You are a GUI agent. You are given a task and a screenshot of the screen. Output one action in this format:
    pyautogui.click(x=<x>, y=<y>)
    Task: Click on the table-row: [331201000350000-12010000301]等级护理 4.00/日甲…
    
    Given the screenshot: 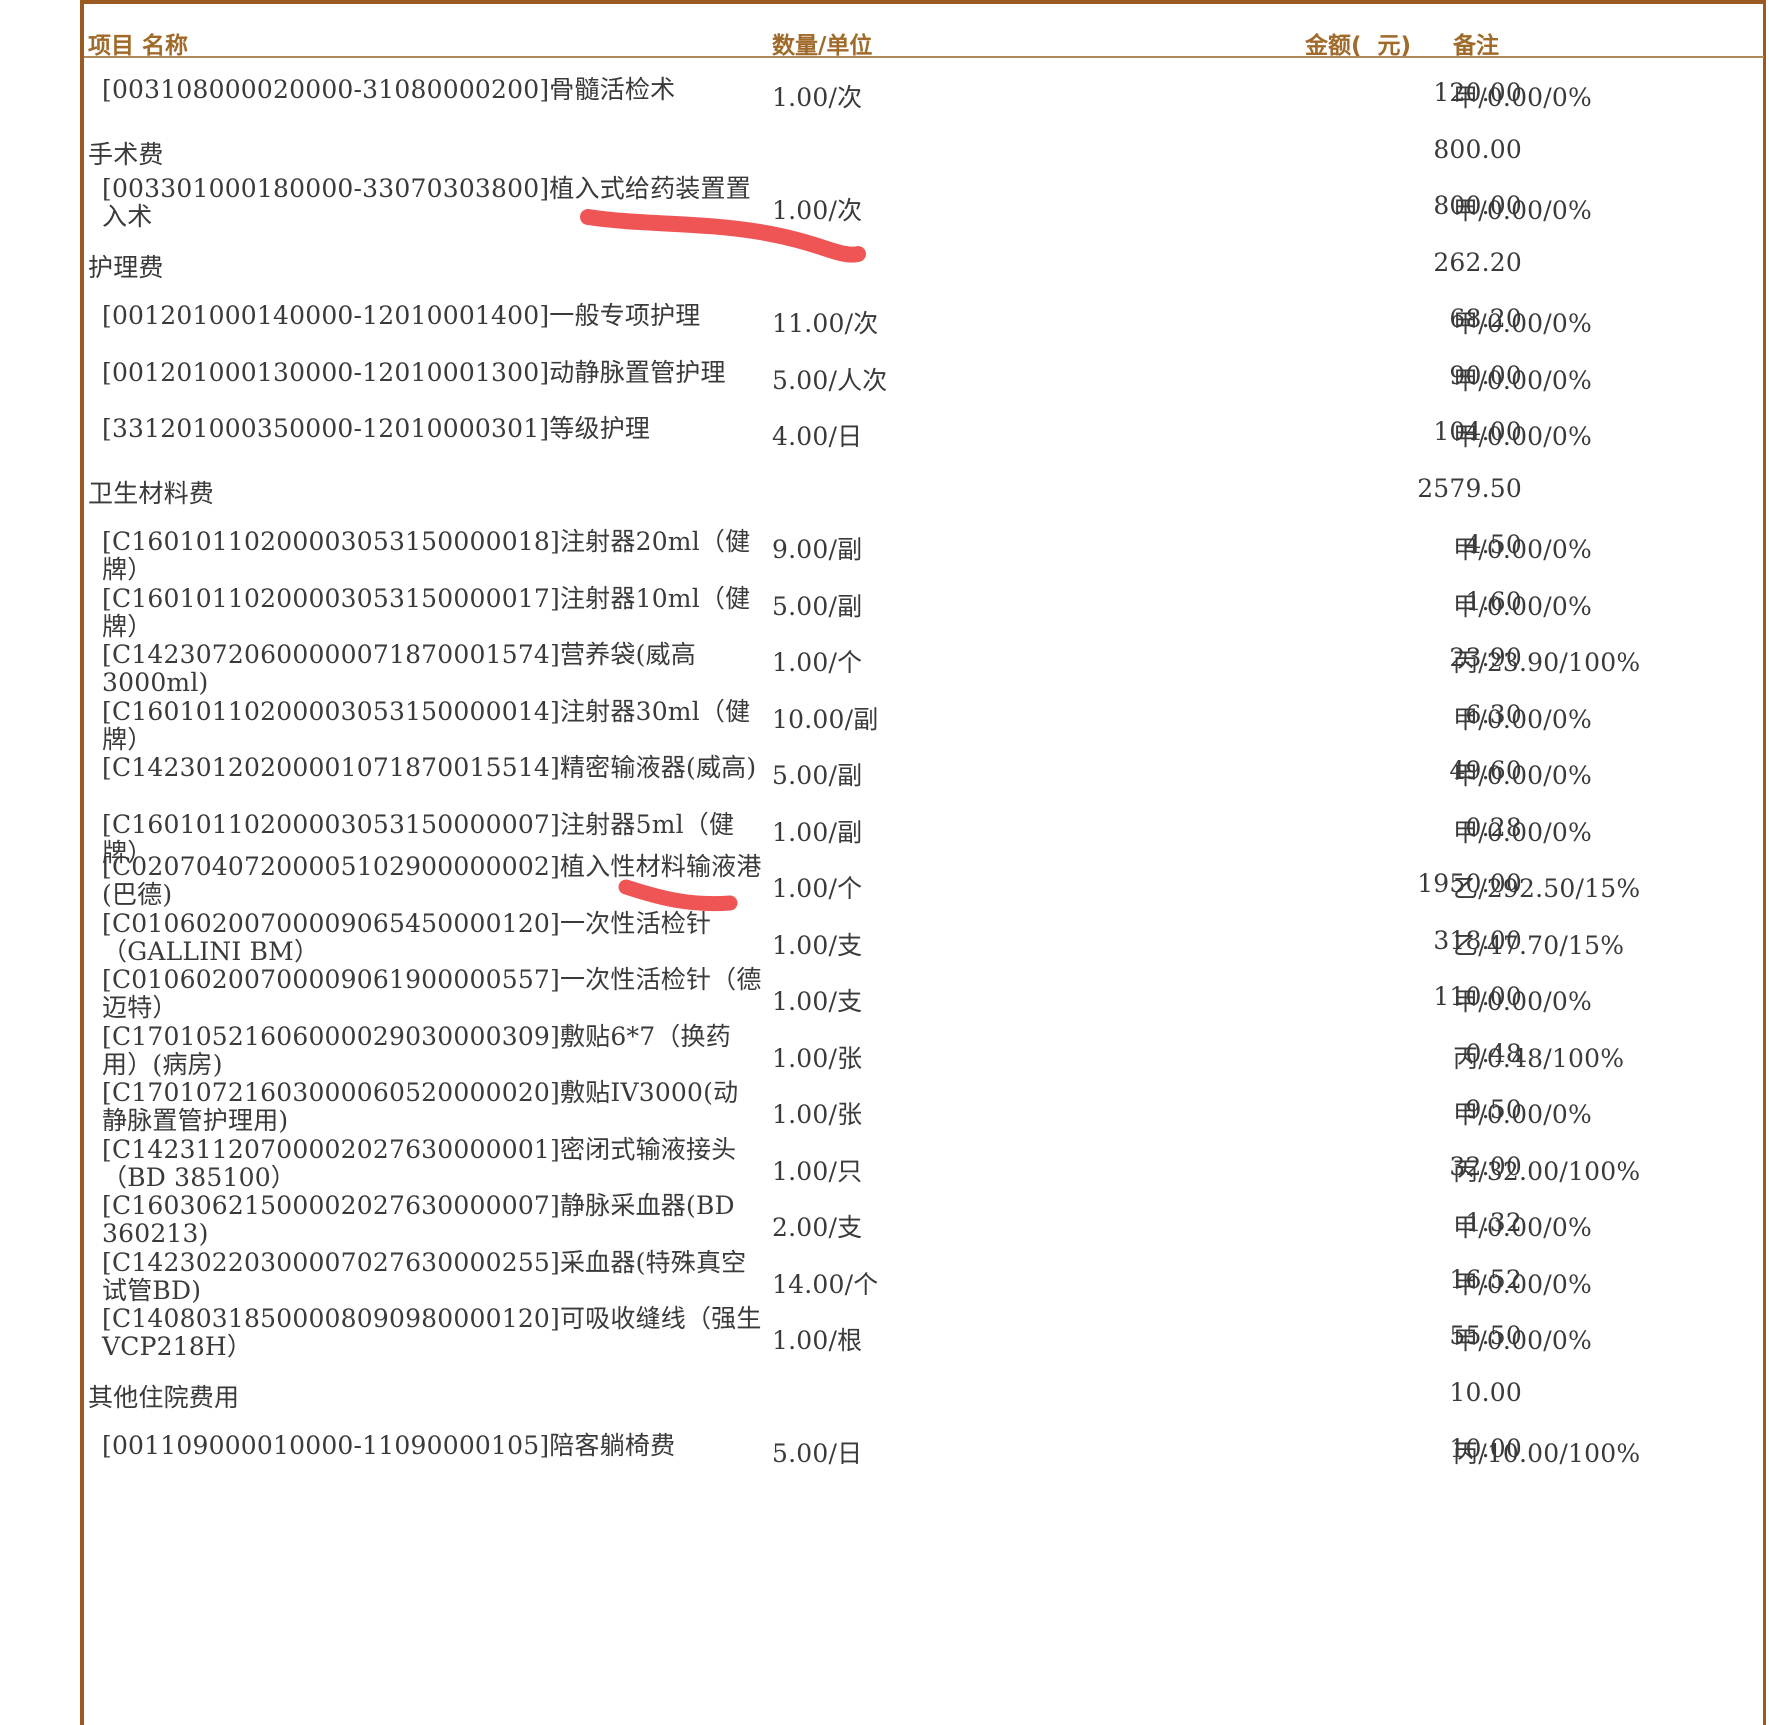 What is the action you would take?
    pyautogui.click(x=924, y=429)
    